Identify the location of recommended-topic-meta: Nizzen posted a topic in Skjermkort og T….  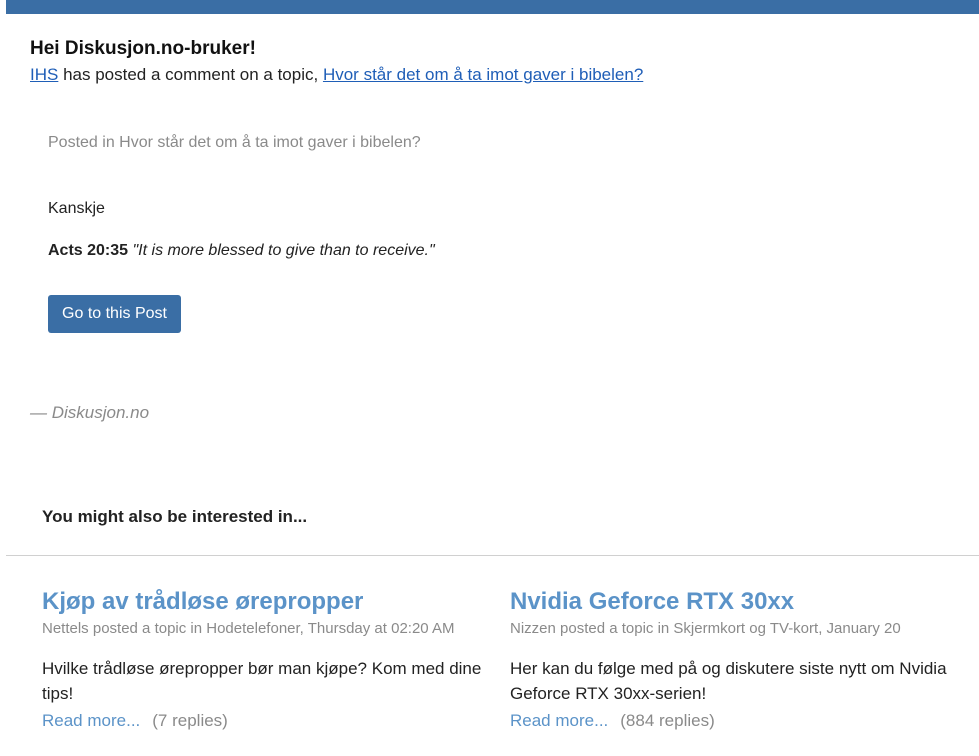
(705, 628).